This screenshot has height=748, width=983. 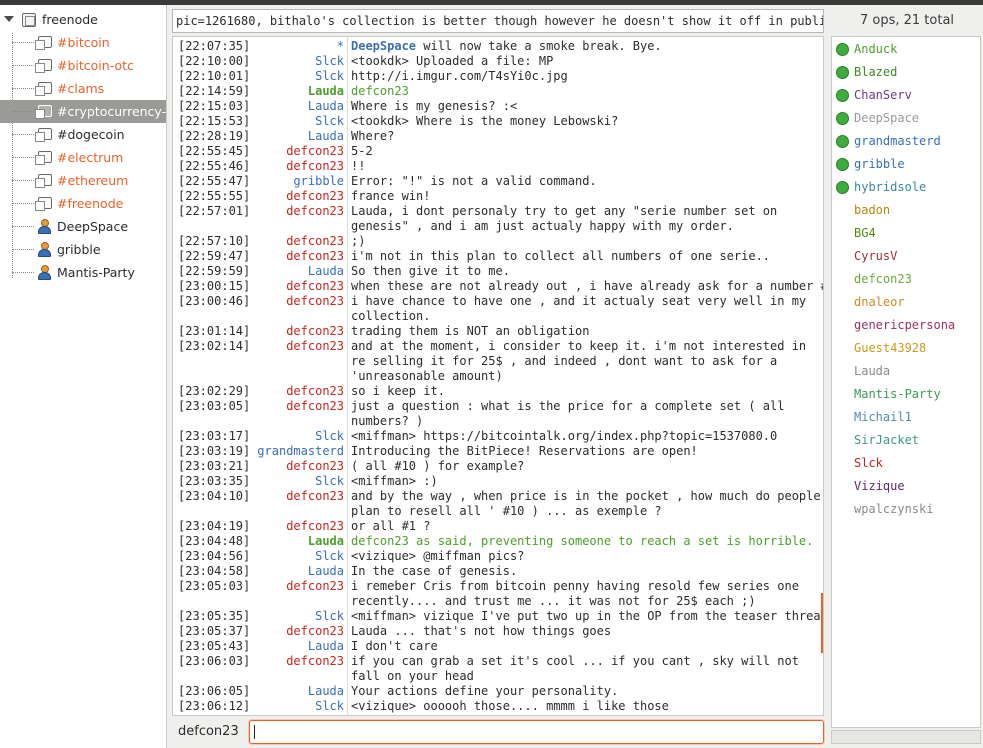 What do you see at coordinates (498, 316) in the screenshot?
I see `chat-line: collection.` at bounding box center [498, 316].